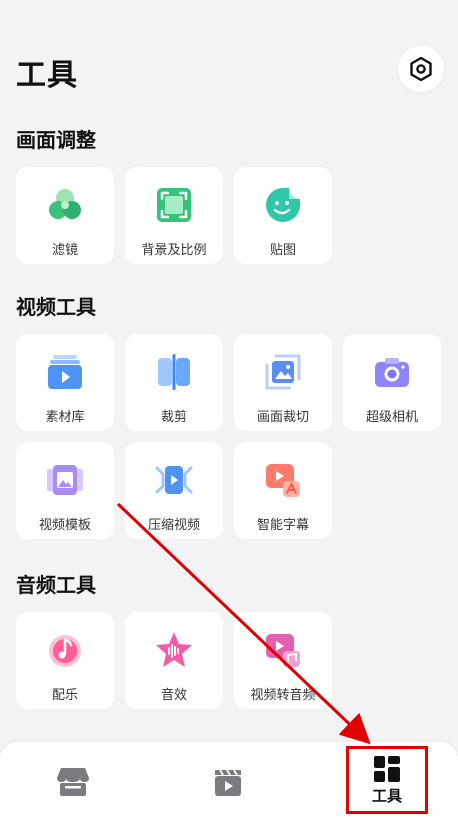  What do you see at coordinates (65, 650) in the screenshot?
I see `music-icon` at bounding box center [65, 650].